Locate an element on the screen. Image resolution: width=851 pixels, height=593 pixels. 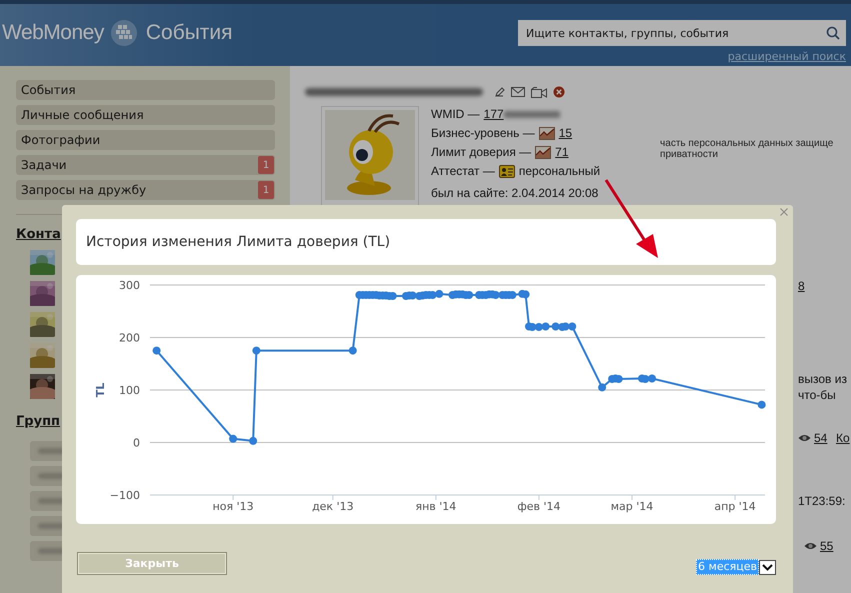
certificate-value: персональный is located at coordinates (559, 171).